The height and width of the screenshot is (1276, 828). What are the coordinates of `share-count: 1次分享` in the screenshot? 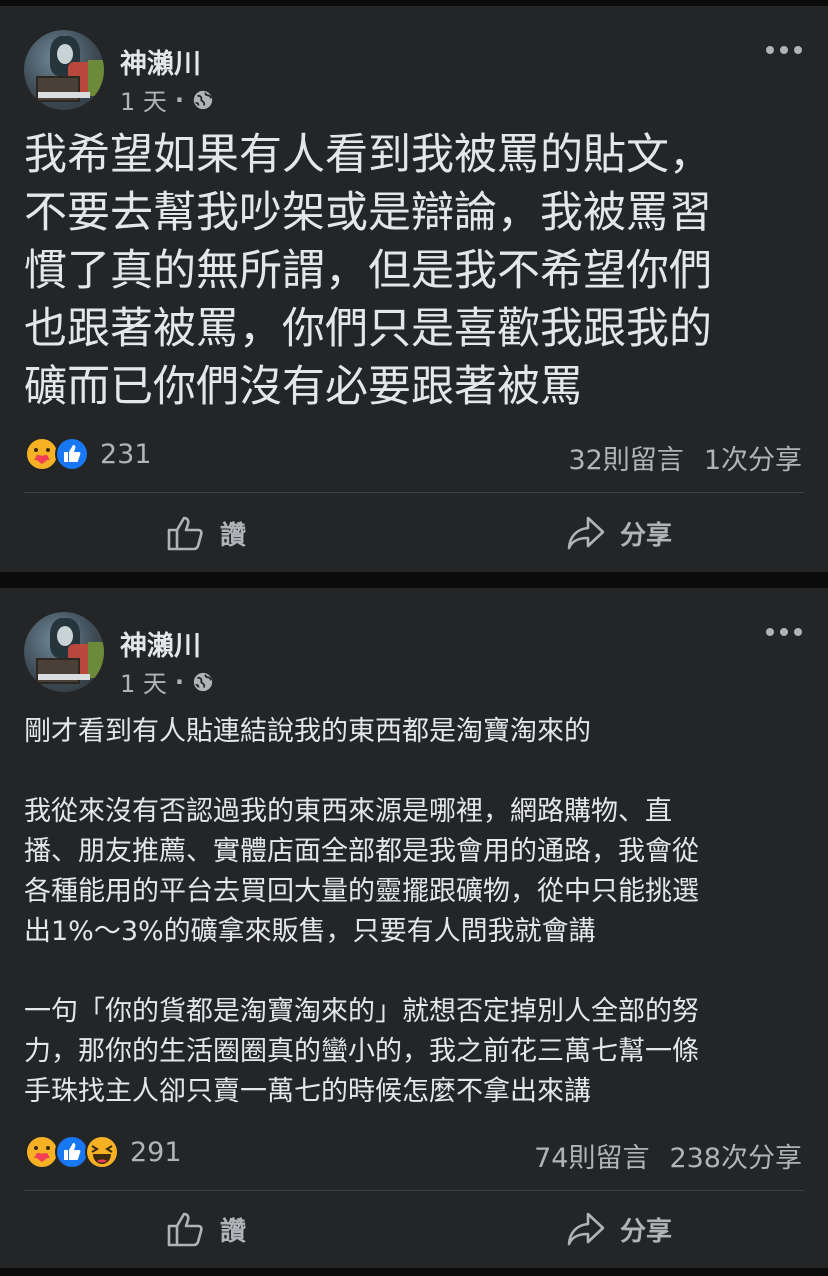 It's located at (753, 460).